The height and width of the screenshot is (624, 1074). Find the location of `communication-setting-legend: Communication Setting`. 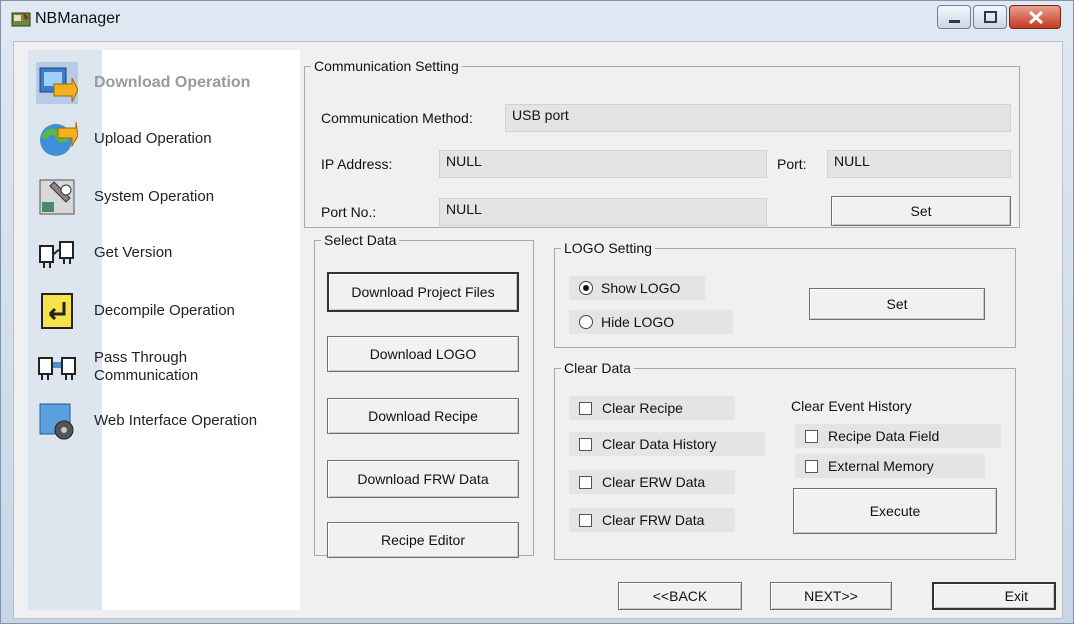

communication-setting-legend: Communication Setting is located at coordinates (386, 66).